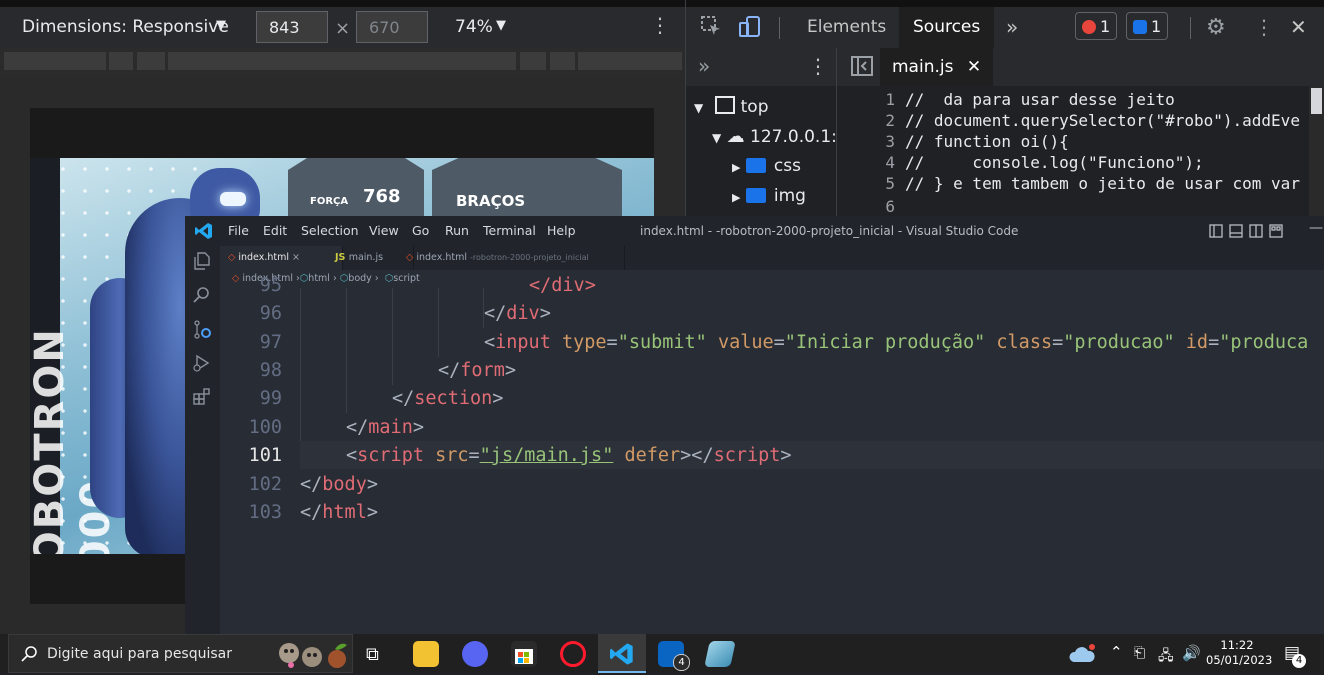  What do you see at coordinates (1166, 657) in the screenshot?
I see `network-icon: 🖧` at bounding box center [1166, 657].